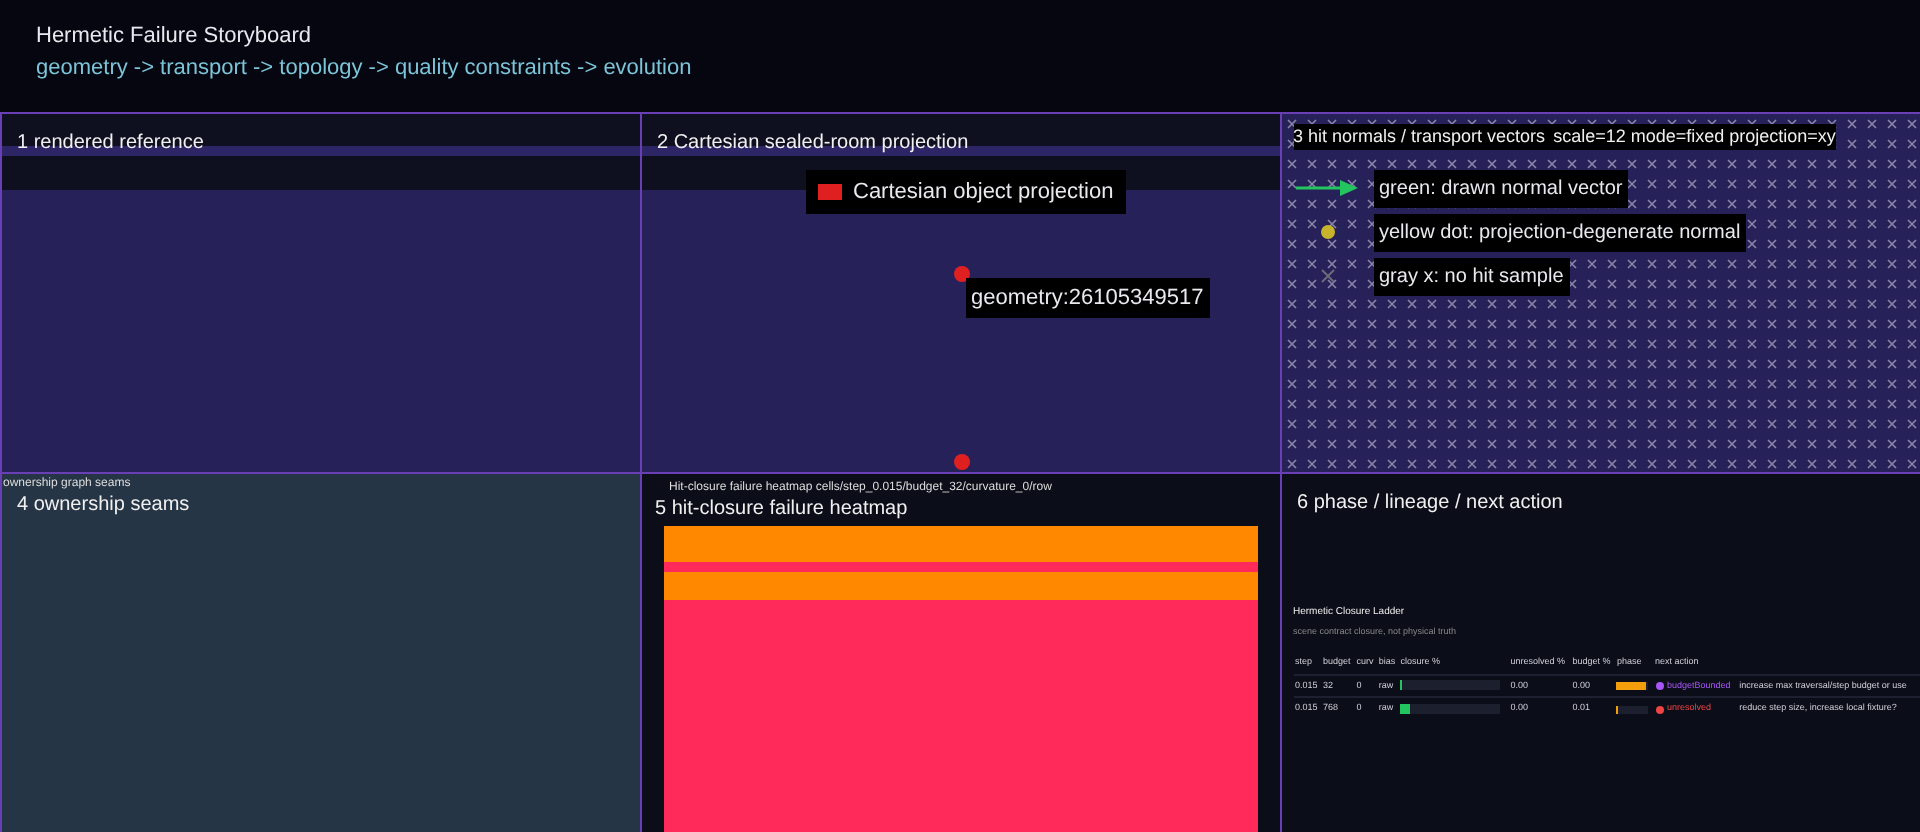 Image resolution: width=1920 pixels, height=832 pixels. I want to click on panel-title: 4 ownership seams, so click(103, 505).